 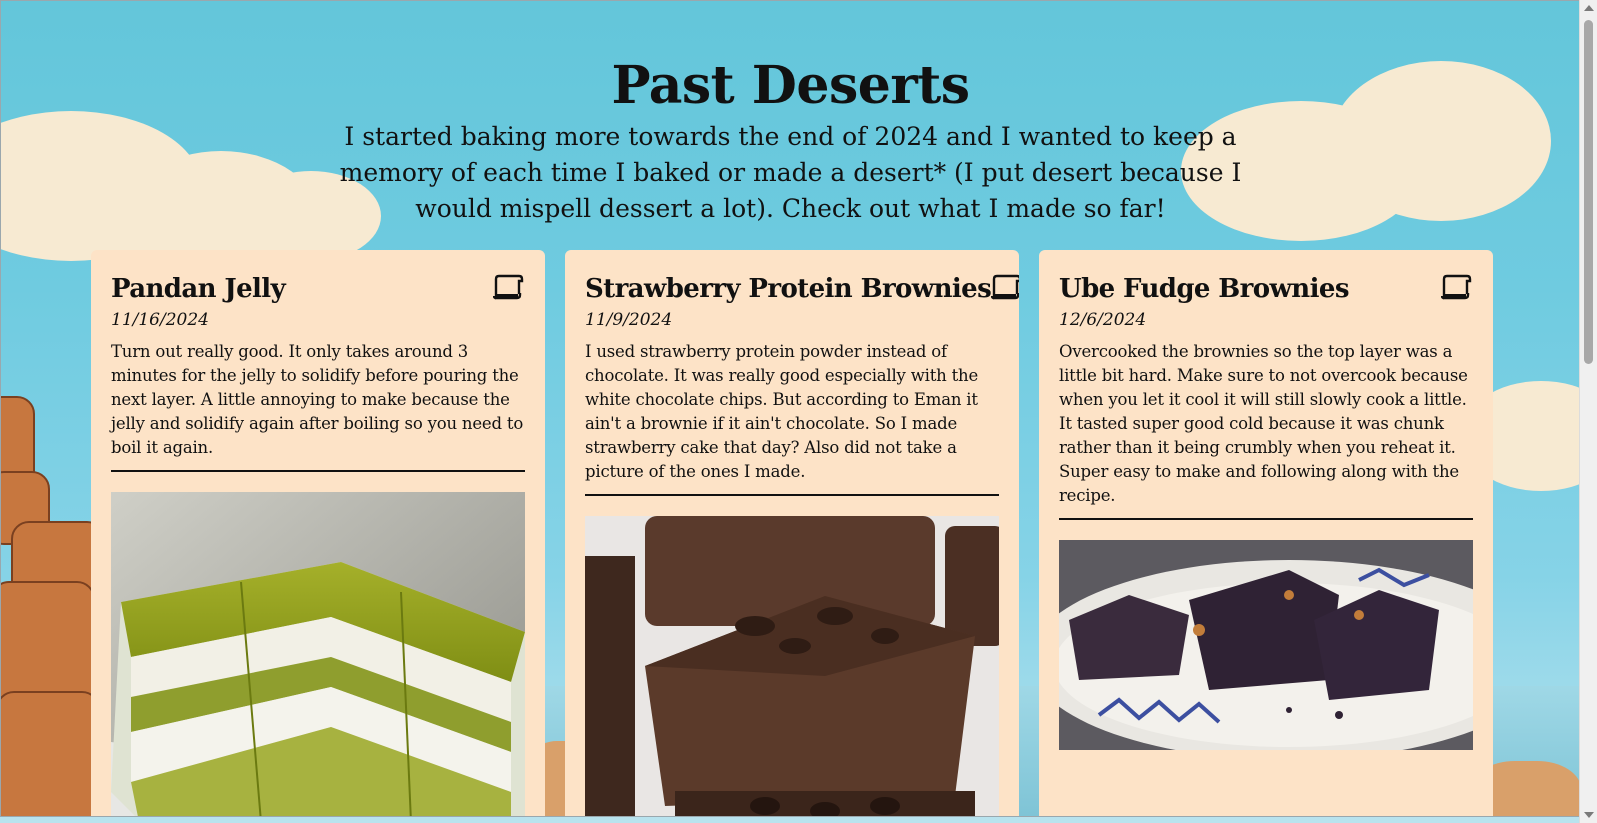 I want to click on vertical-scrollbar, so click(x=1588, y=411).